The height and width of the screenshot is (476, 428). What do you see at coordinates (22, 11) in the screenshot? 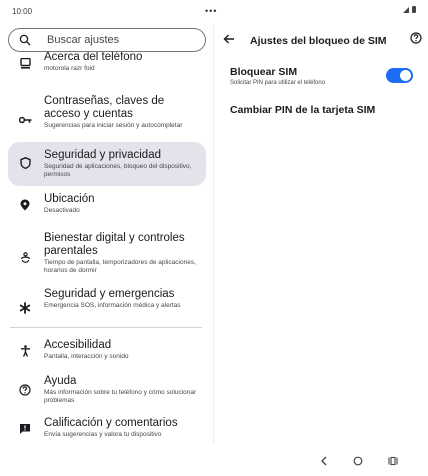
I see `status-time: 10:00` at bounding box center [22, 11].